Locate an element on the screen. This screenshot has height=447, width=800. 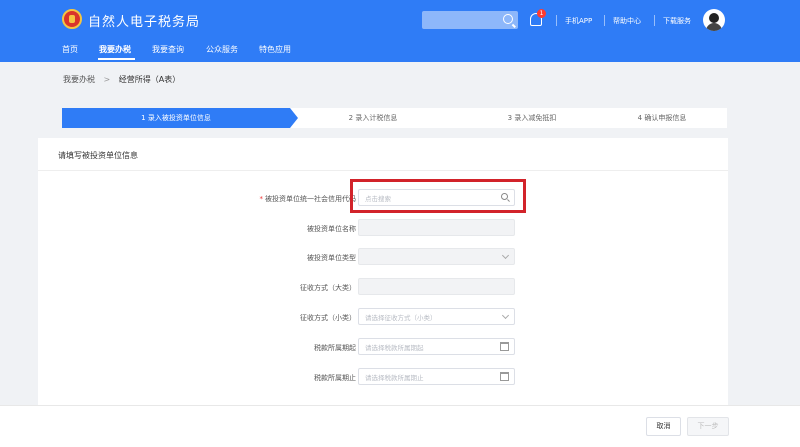
link-mobile-app: 手机APP is located at coordinates (578, 21).